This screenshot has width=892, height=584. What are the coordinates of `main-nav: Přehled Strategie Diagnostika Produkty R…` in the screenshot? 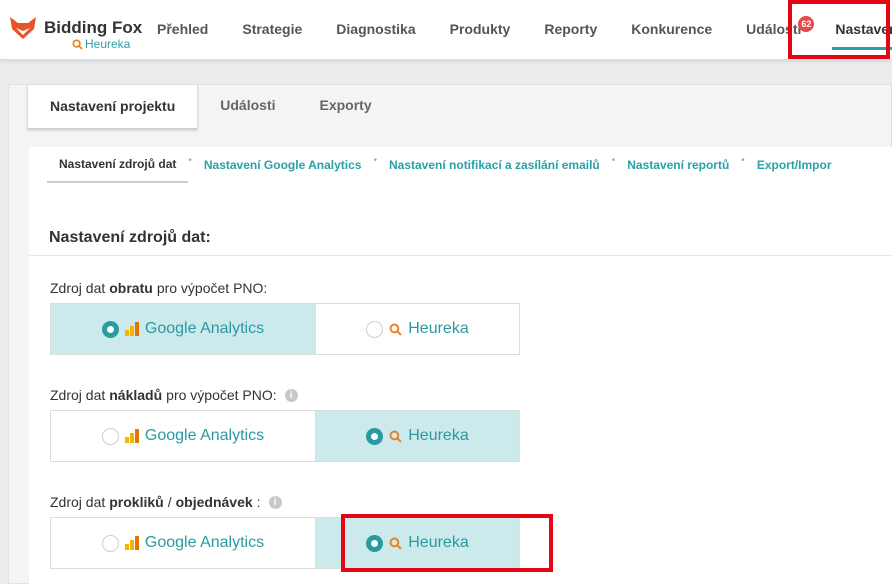 It's located at (516, 30).